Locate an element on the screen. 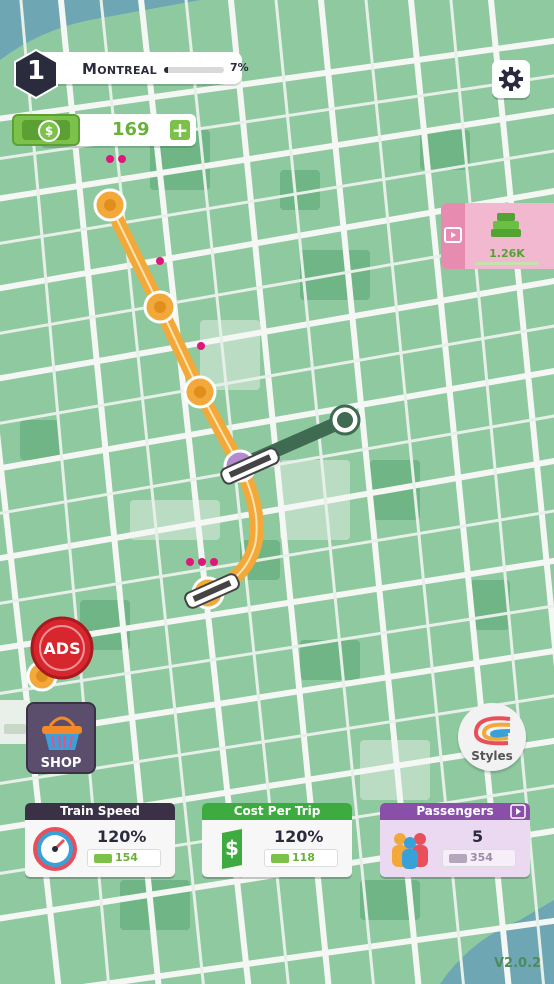  mini-cash-icon is located at coordinates (15, 729).